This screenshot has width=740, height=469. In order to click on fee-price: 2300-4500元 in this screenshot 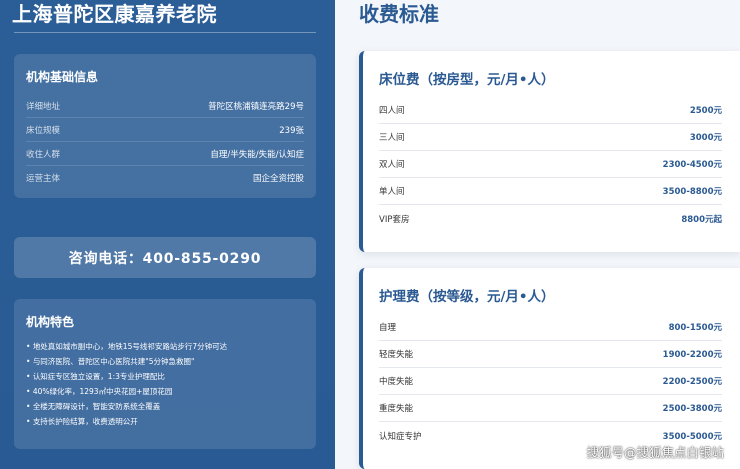, I will do `click(692, 165)`.